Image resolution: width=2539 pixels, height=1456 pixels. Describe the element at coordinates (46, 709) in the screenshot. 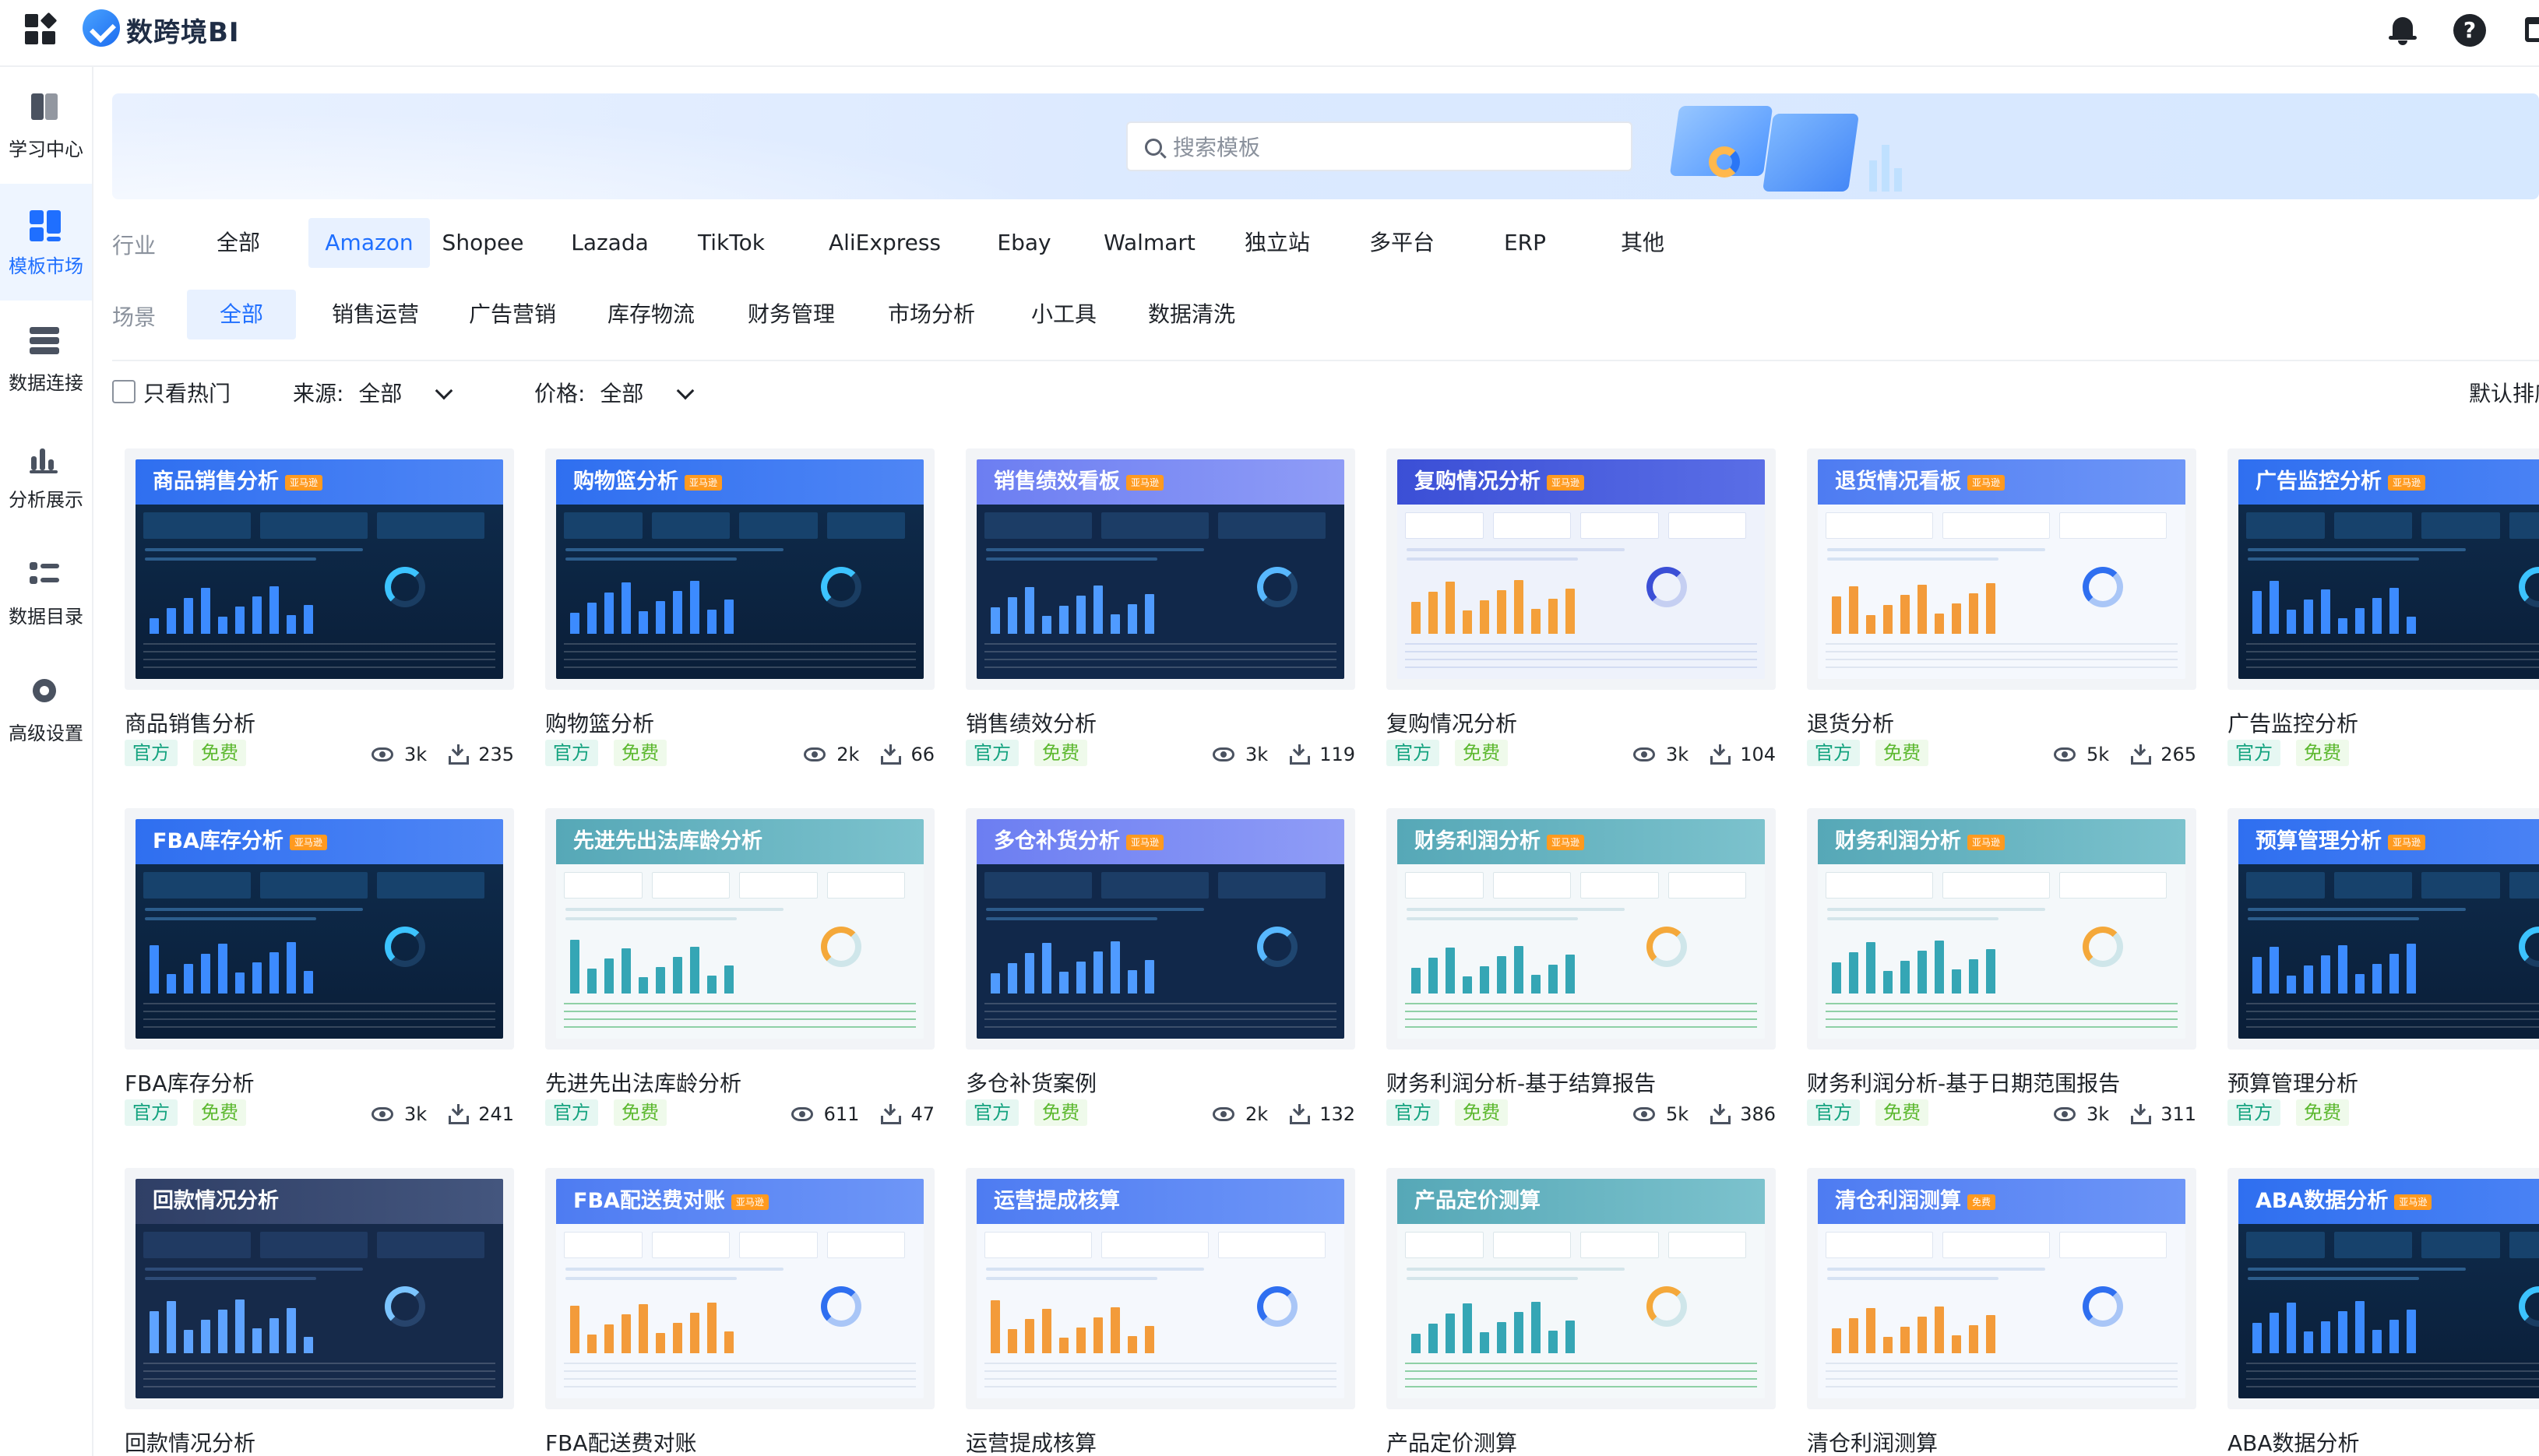

I see `sidebar-item-advanced-settings: 高级设置` at that location.